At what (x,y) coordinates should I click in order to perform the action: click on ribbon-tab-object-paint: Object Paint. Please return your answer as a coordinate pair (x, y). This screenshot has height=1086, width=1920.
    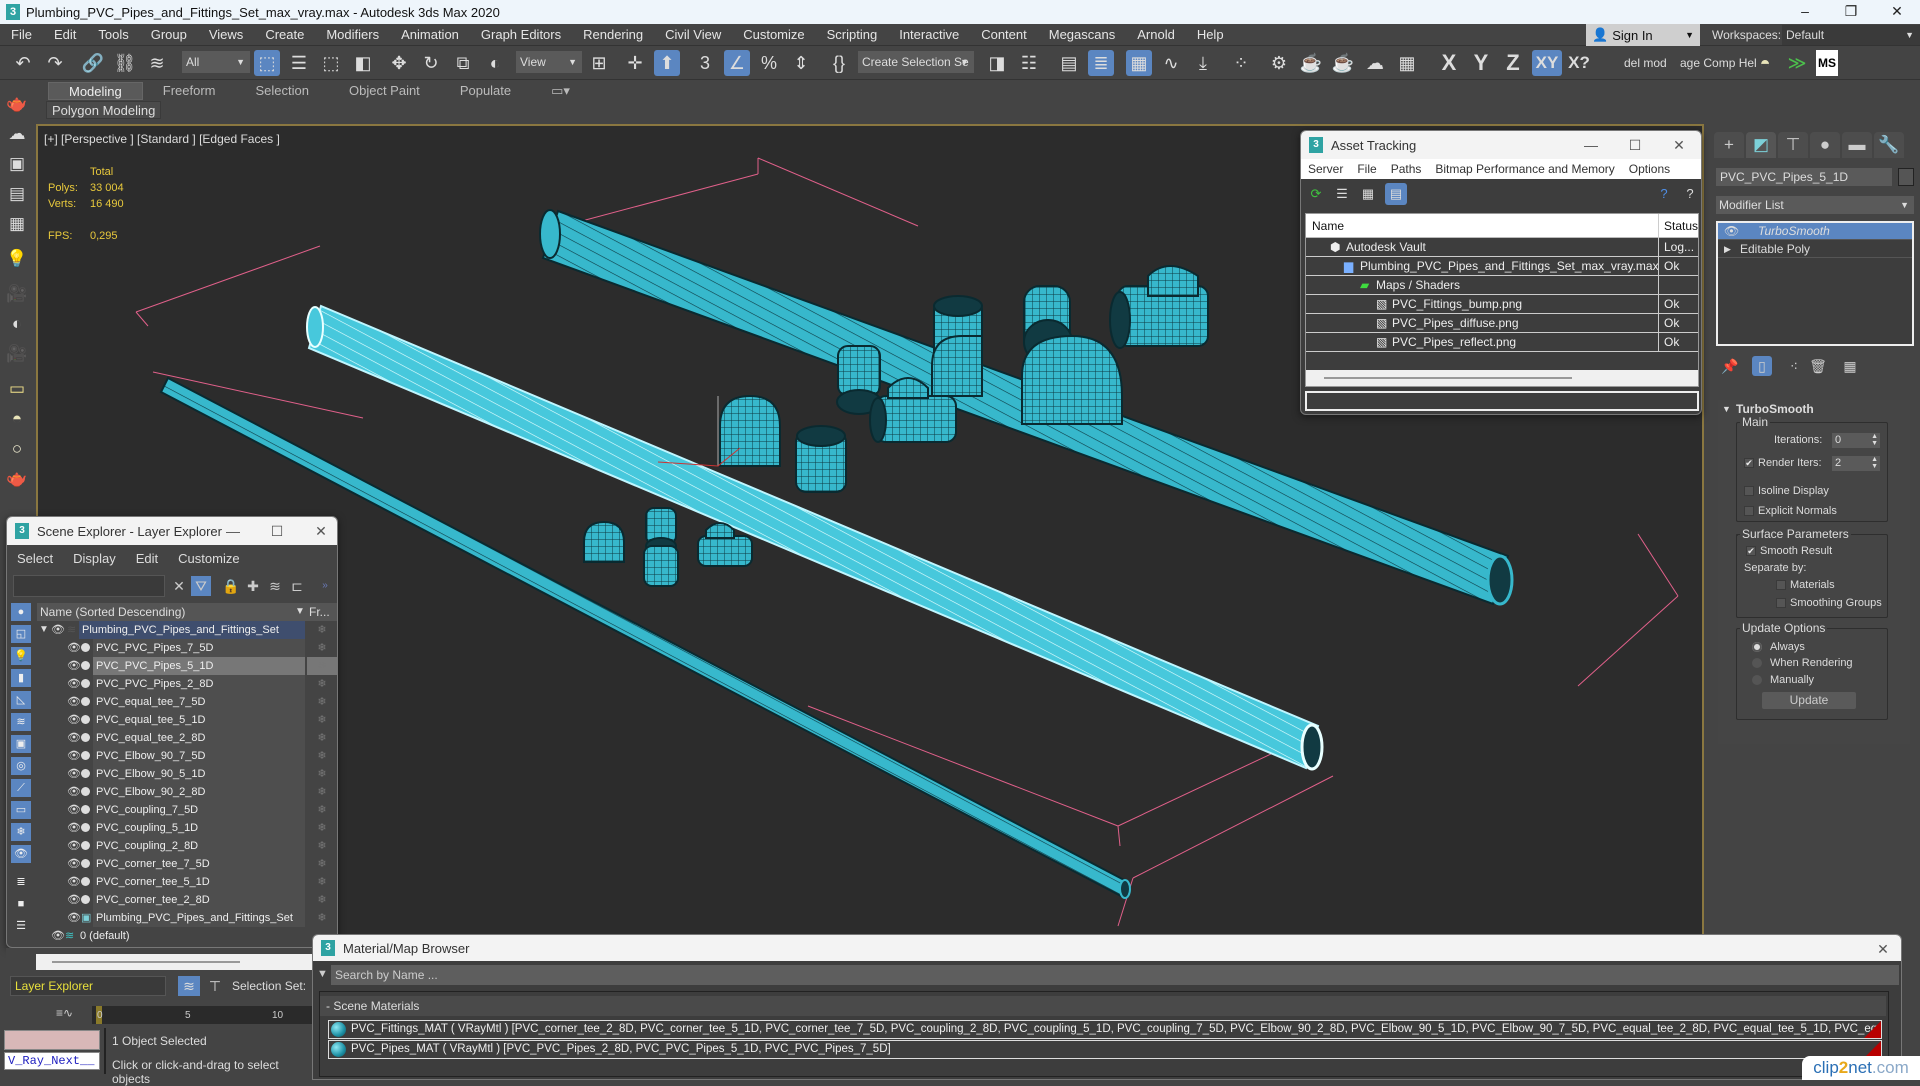
    Looking at the image, I should click on (384, 91).